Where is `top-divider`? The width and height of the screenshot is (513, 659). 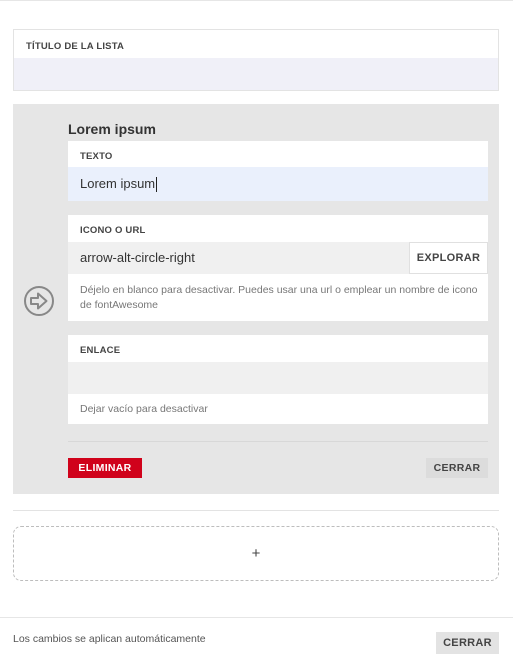 top-divider is located at coordinates (256, 0).